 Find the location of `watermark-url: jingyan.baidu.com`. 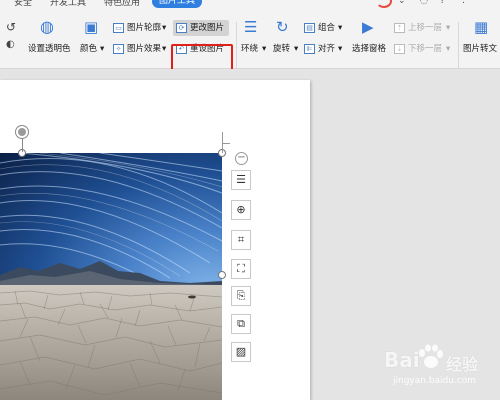

watermark-url: jingyan.baidu.com is located at coordinates (435, 381).